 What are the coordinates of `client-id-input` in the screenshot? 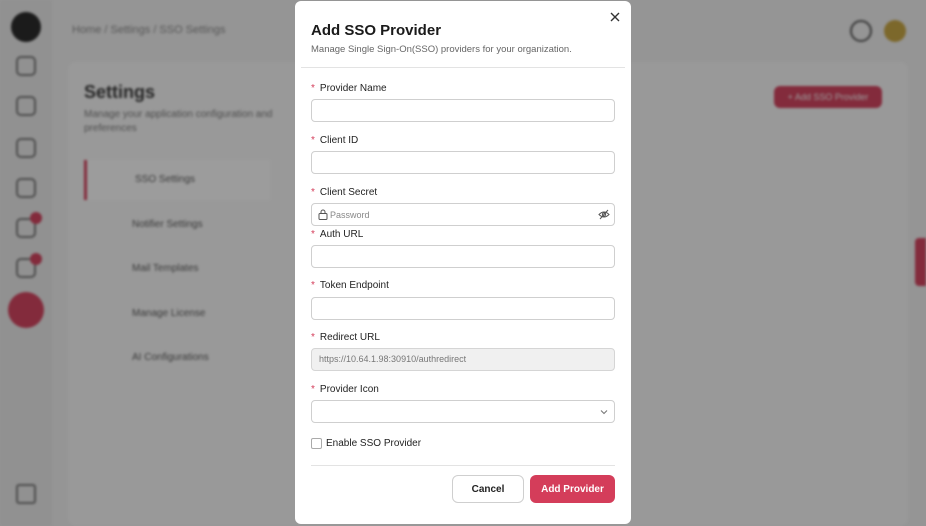 It's located at (463, 162).